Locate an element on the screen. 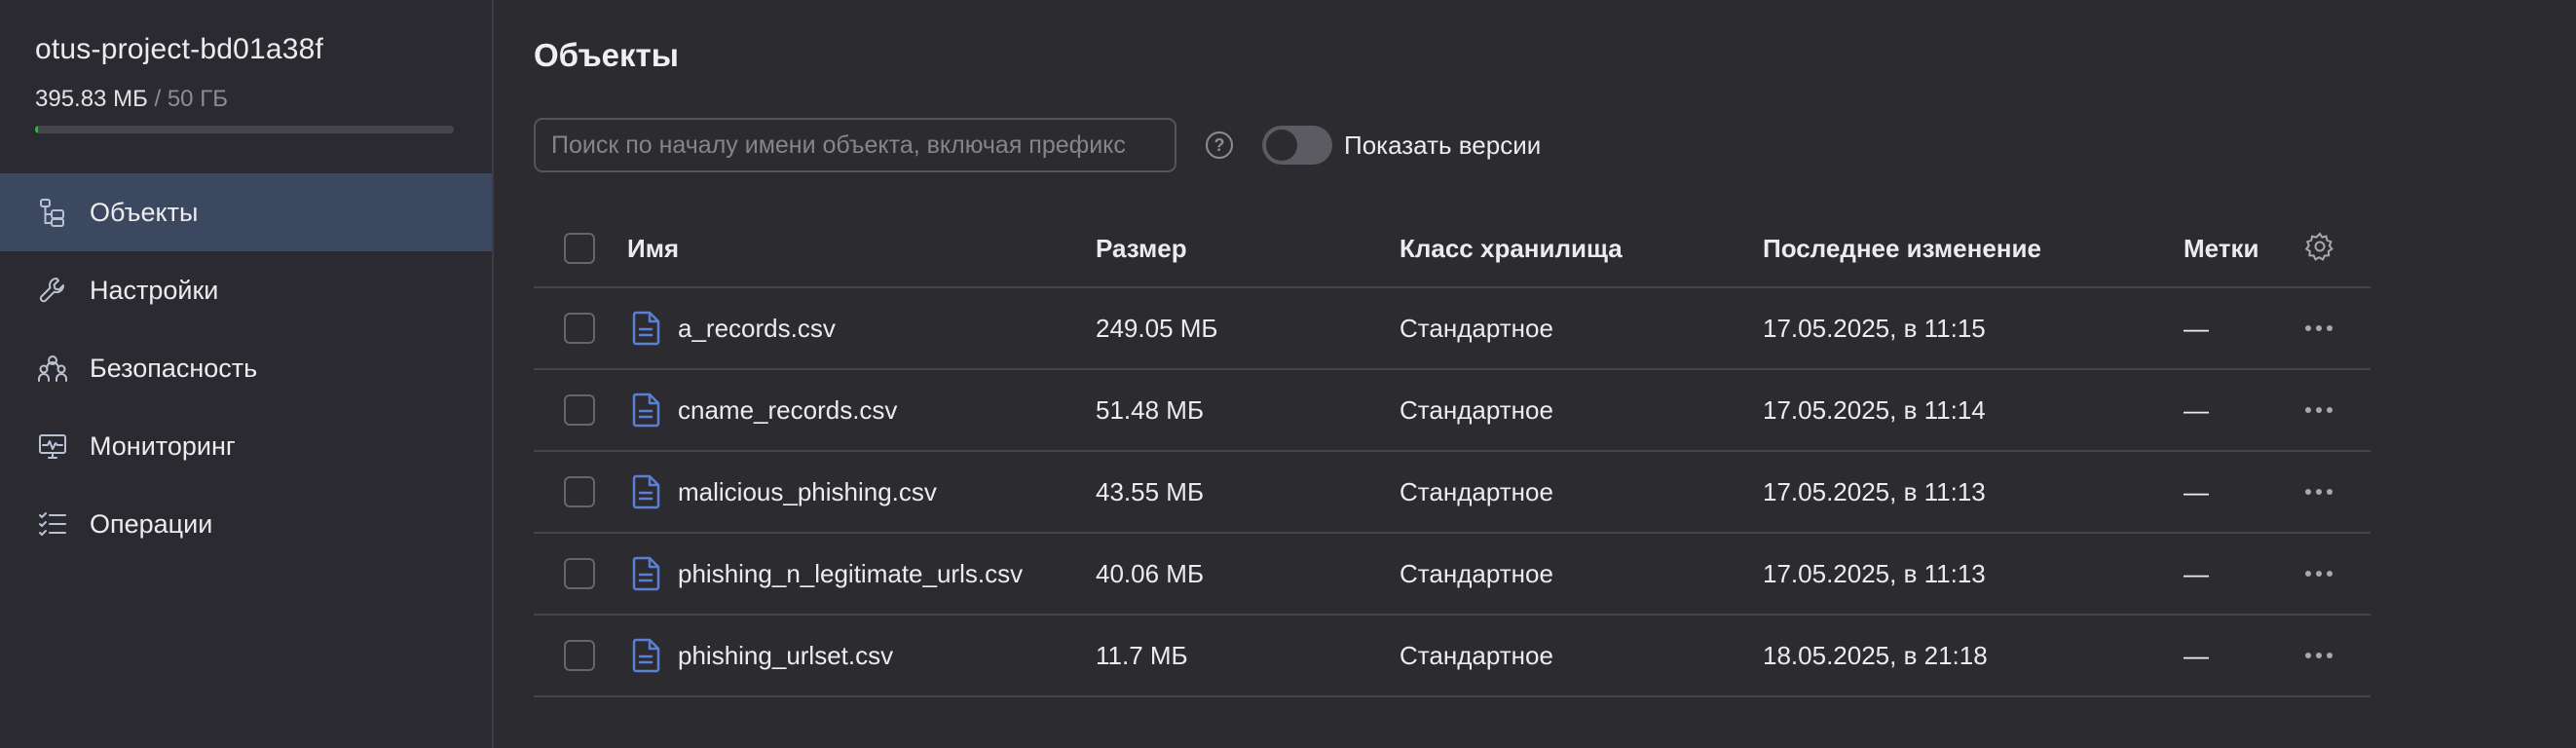 The image size is (2576, 748). select-all-checkbox is located at coordinates (579, 249).